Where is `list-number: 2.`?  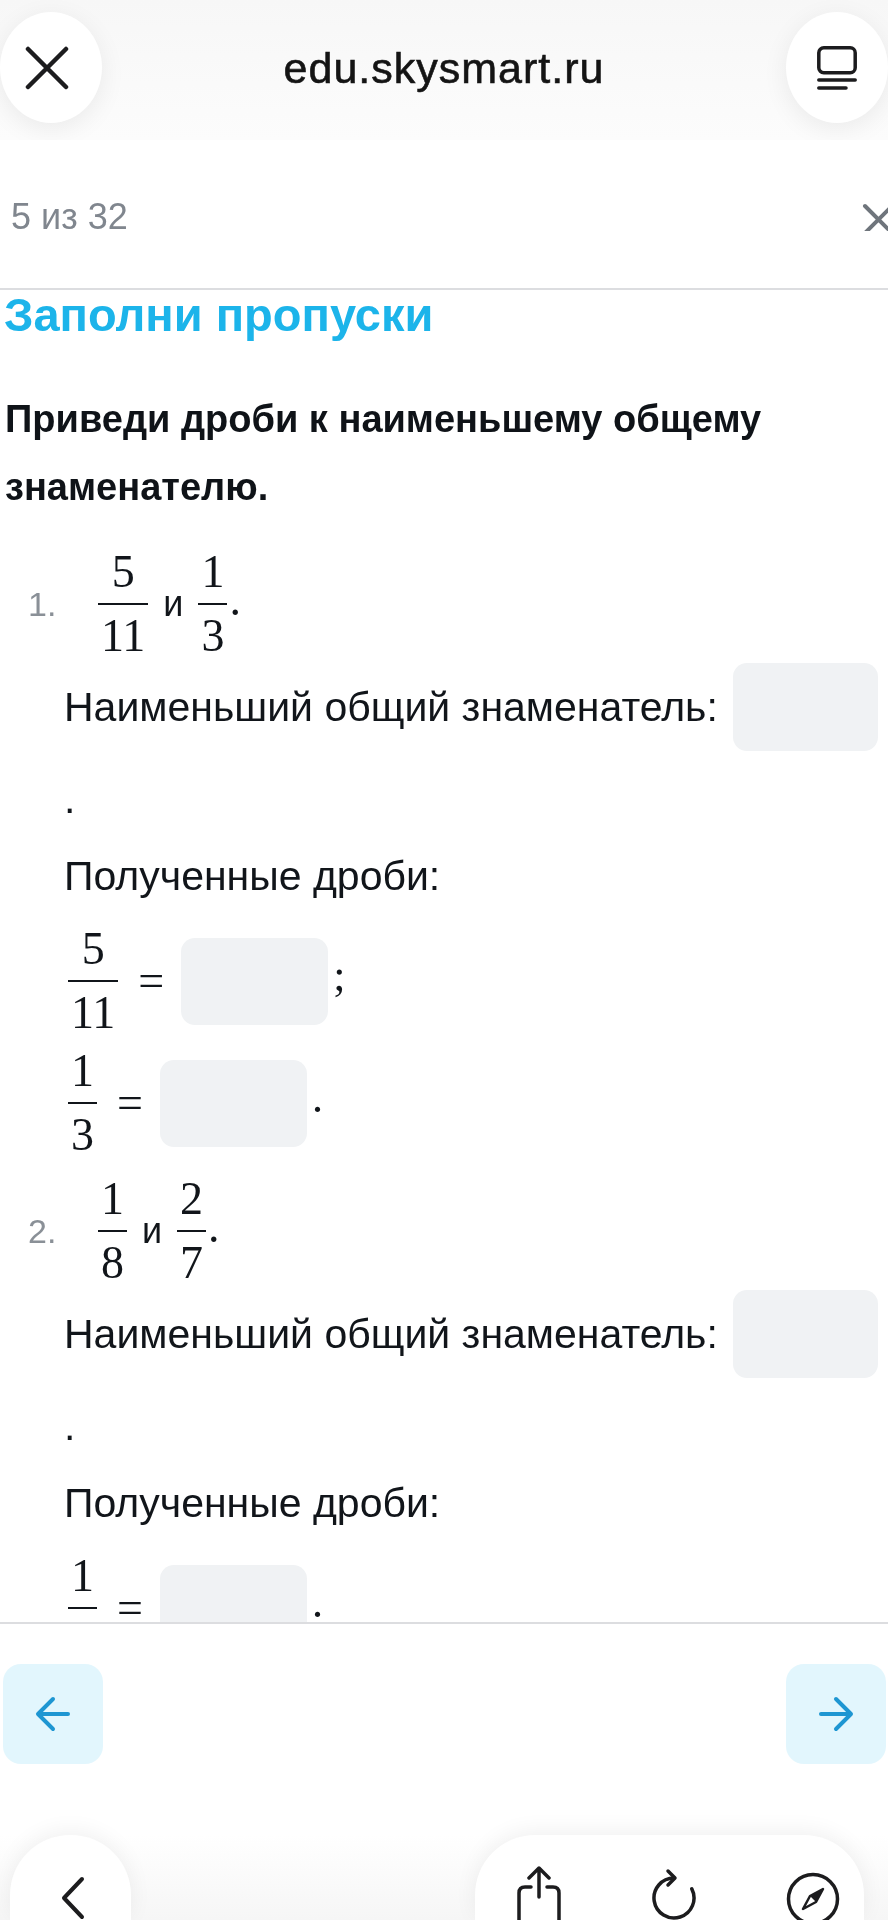 list-number: 2. is located at coordinates (43, 1231).